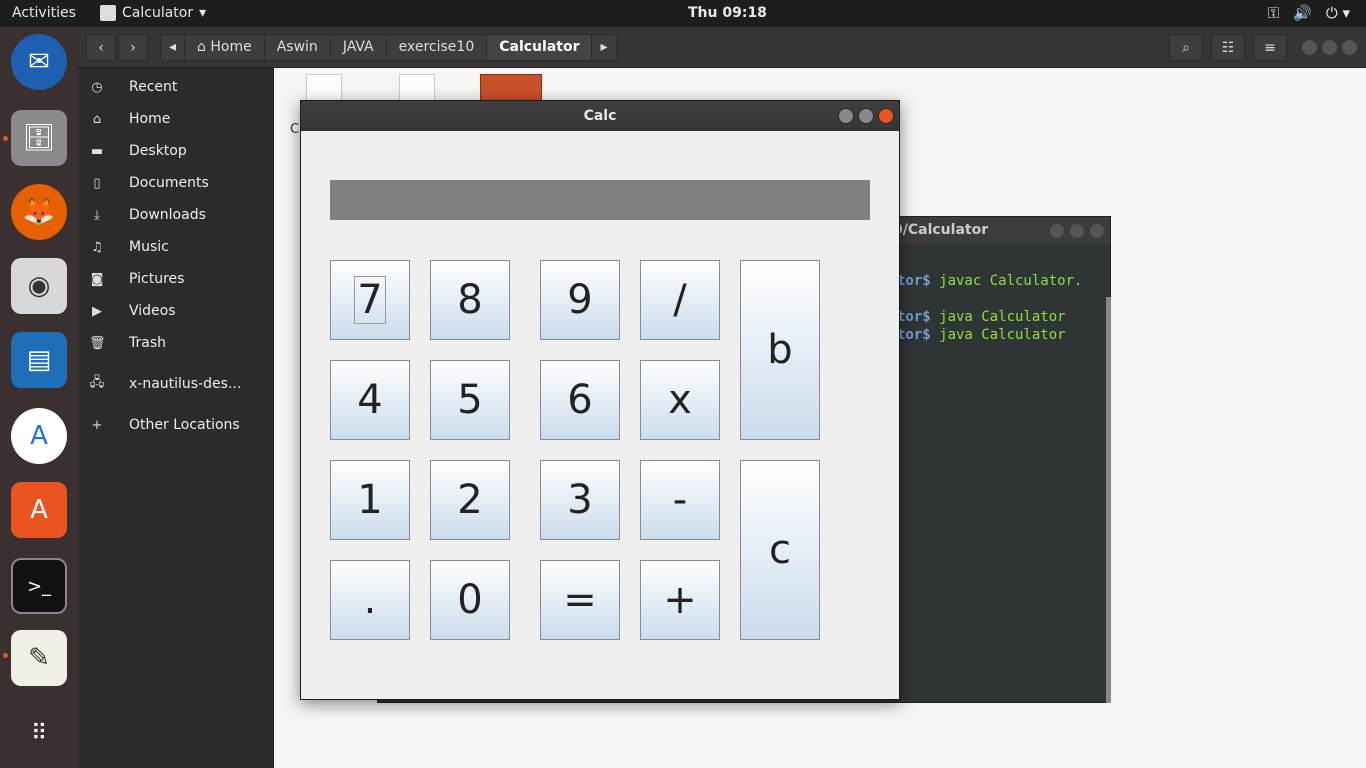  What do you see at coordinates (39, 436) in the screenshot?
I see `android-studio-icon: A` at bounding box center [39, 436].